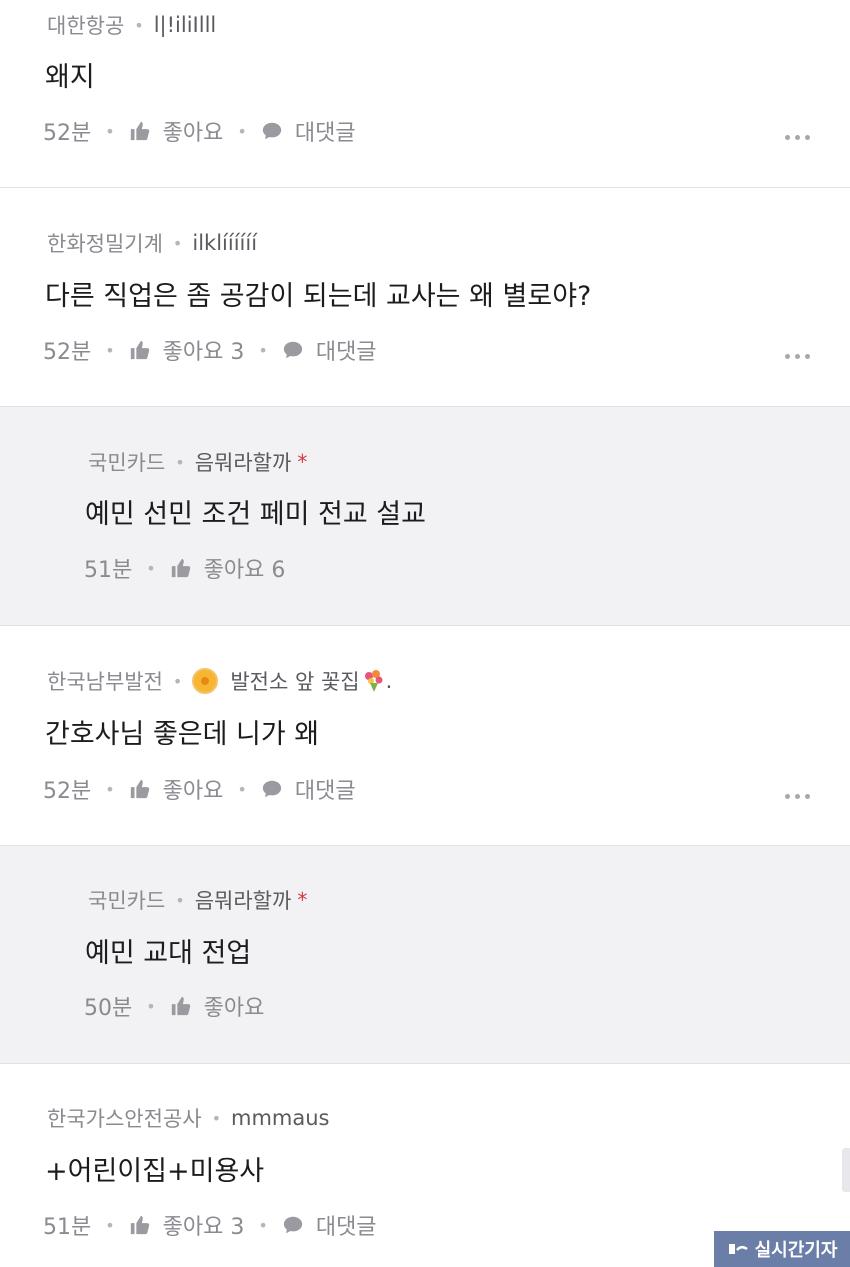 This screenshot has height=1267, width=850. I want to click on company-name: 한국남부발전, so click(105, 682).